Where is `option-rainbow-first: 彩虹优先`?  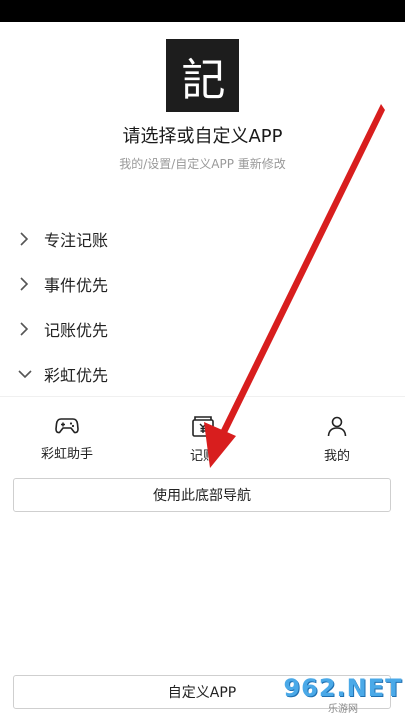
option-rainbow-first: 彩虹优先 is located at coordinates (203, 374).